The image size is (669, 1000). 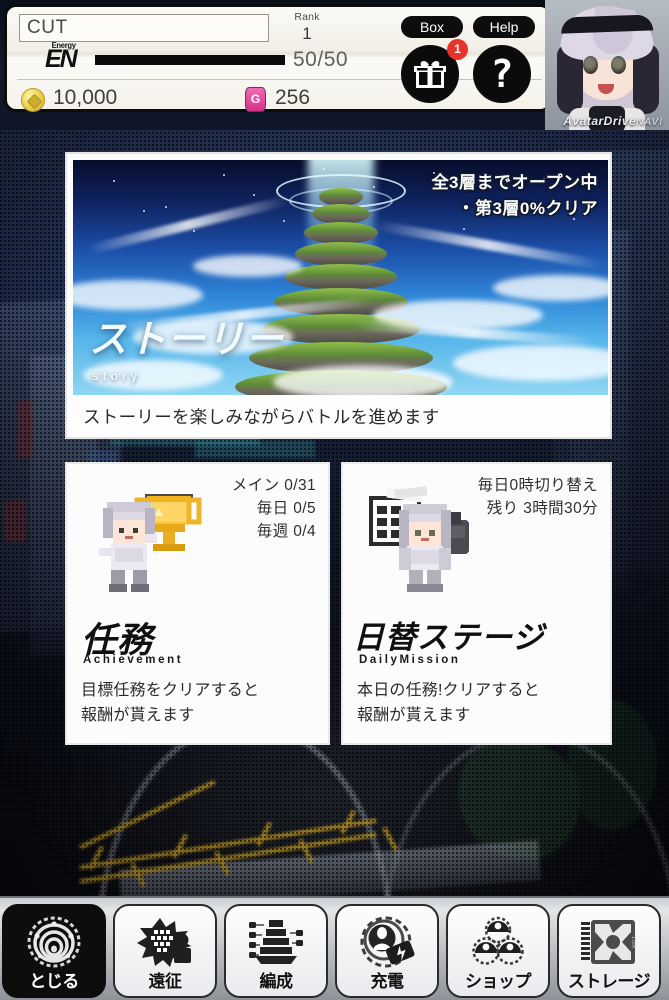 What do you see at coordinates (504, 27) in the screenshot?
I see `help-button: Help` at bounding box center [504, 27].